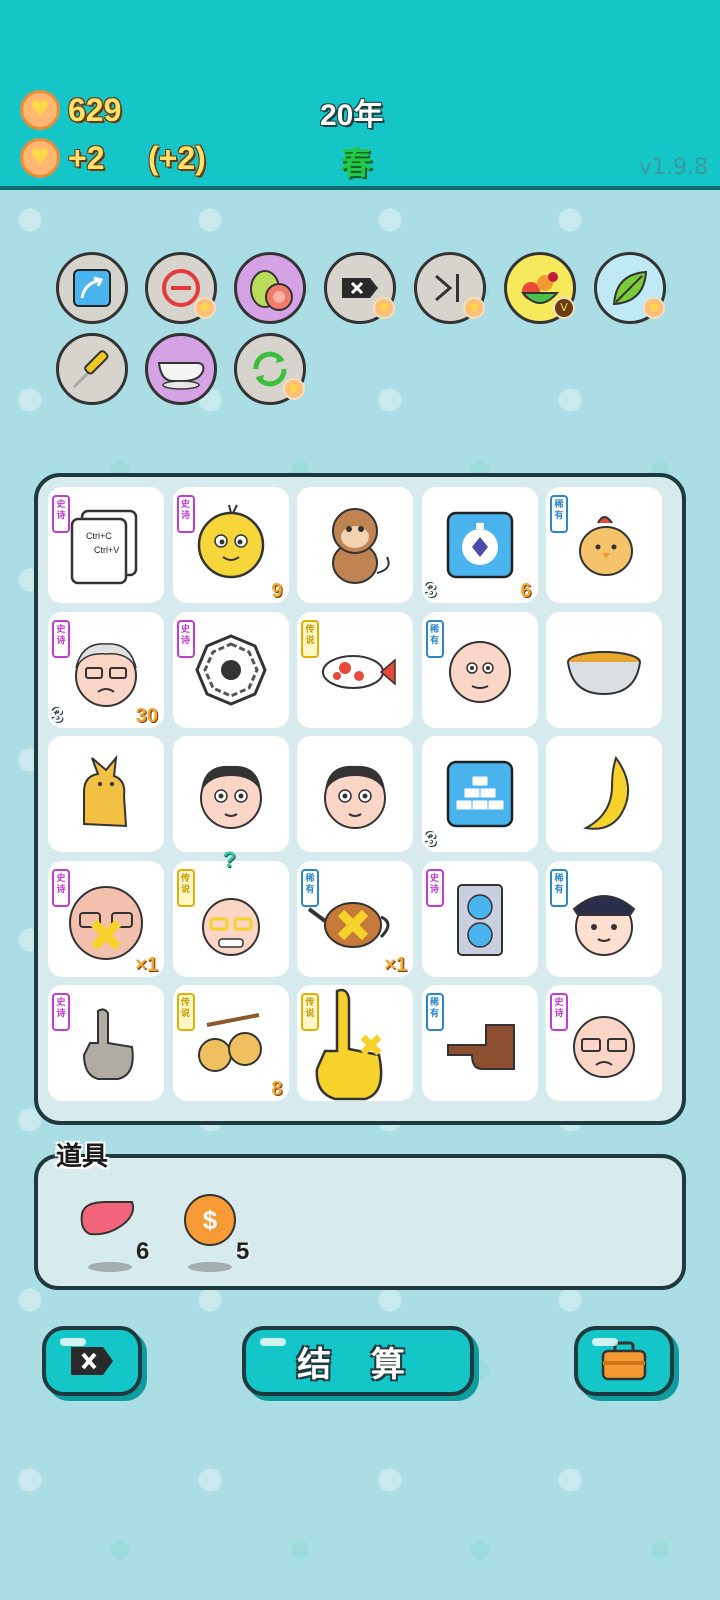 This screenshot has height=1600, width=720. Describe the element at coordinates (82, 1157) in the screenshot. I see `items-title: 道具` at that location.